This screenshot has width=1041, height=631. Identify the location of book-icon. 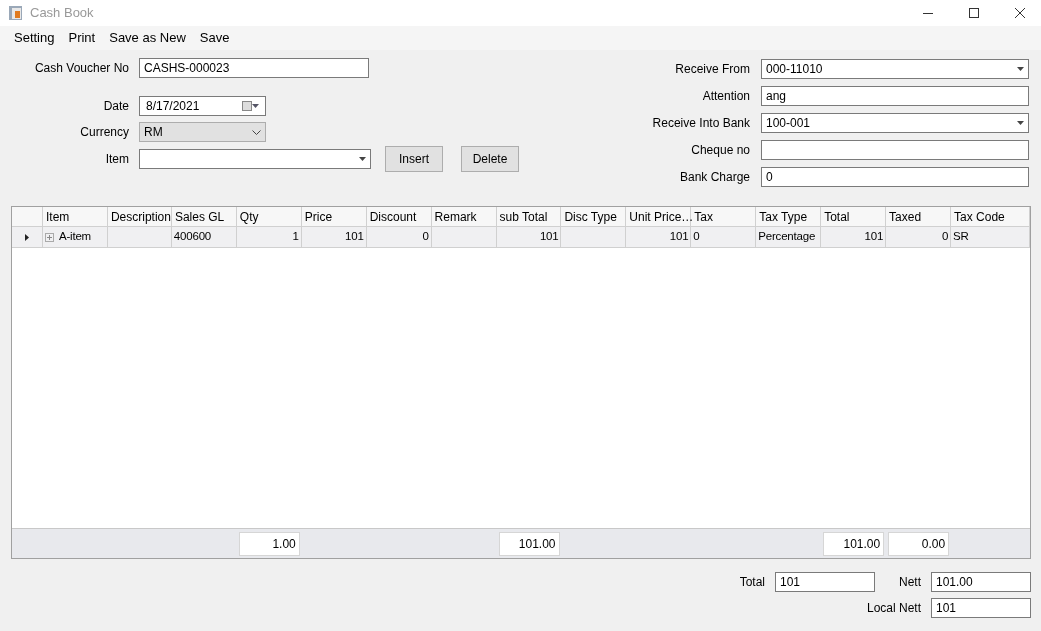
(16, 13).